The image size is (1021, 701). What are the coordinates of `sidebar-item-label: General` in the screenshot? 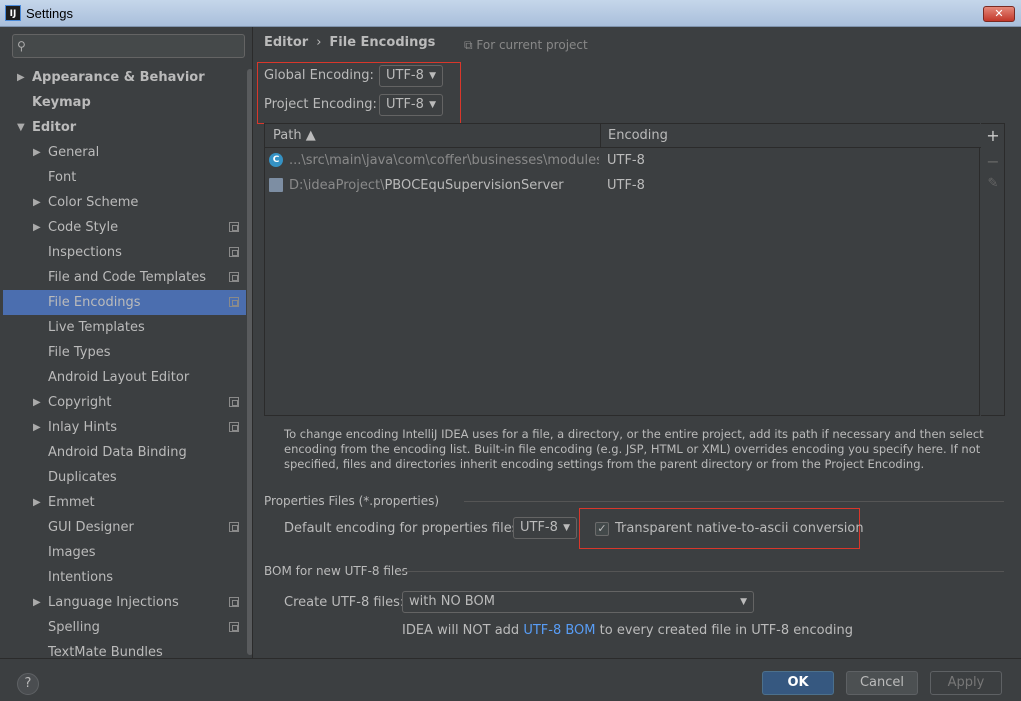 It's located at (74, 152).